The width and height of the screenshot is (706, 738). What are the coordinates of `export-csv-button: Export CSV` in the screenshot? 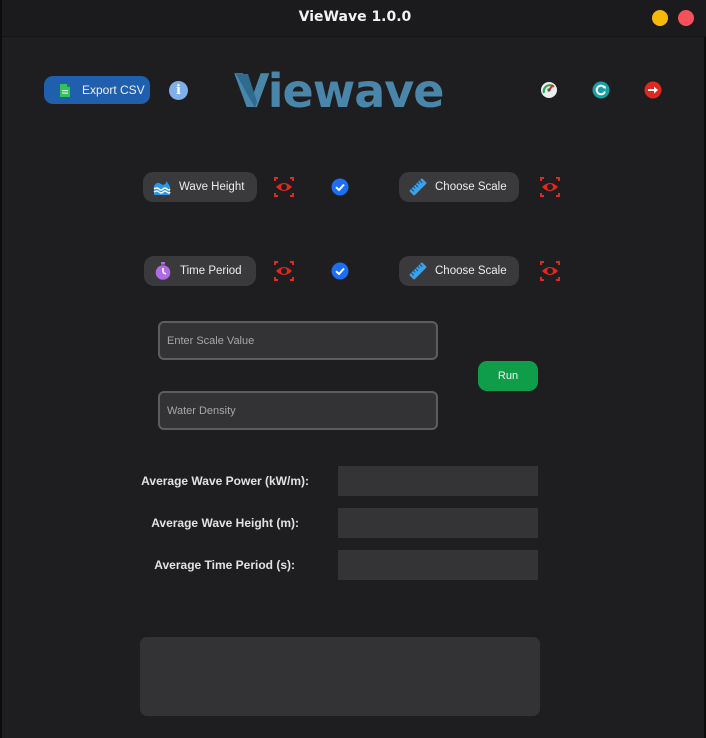 It's located at (97, 90).